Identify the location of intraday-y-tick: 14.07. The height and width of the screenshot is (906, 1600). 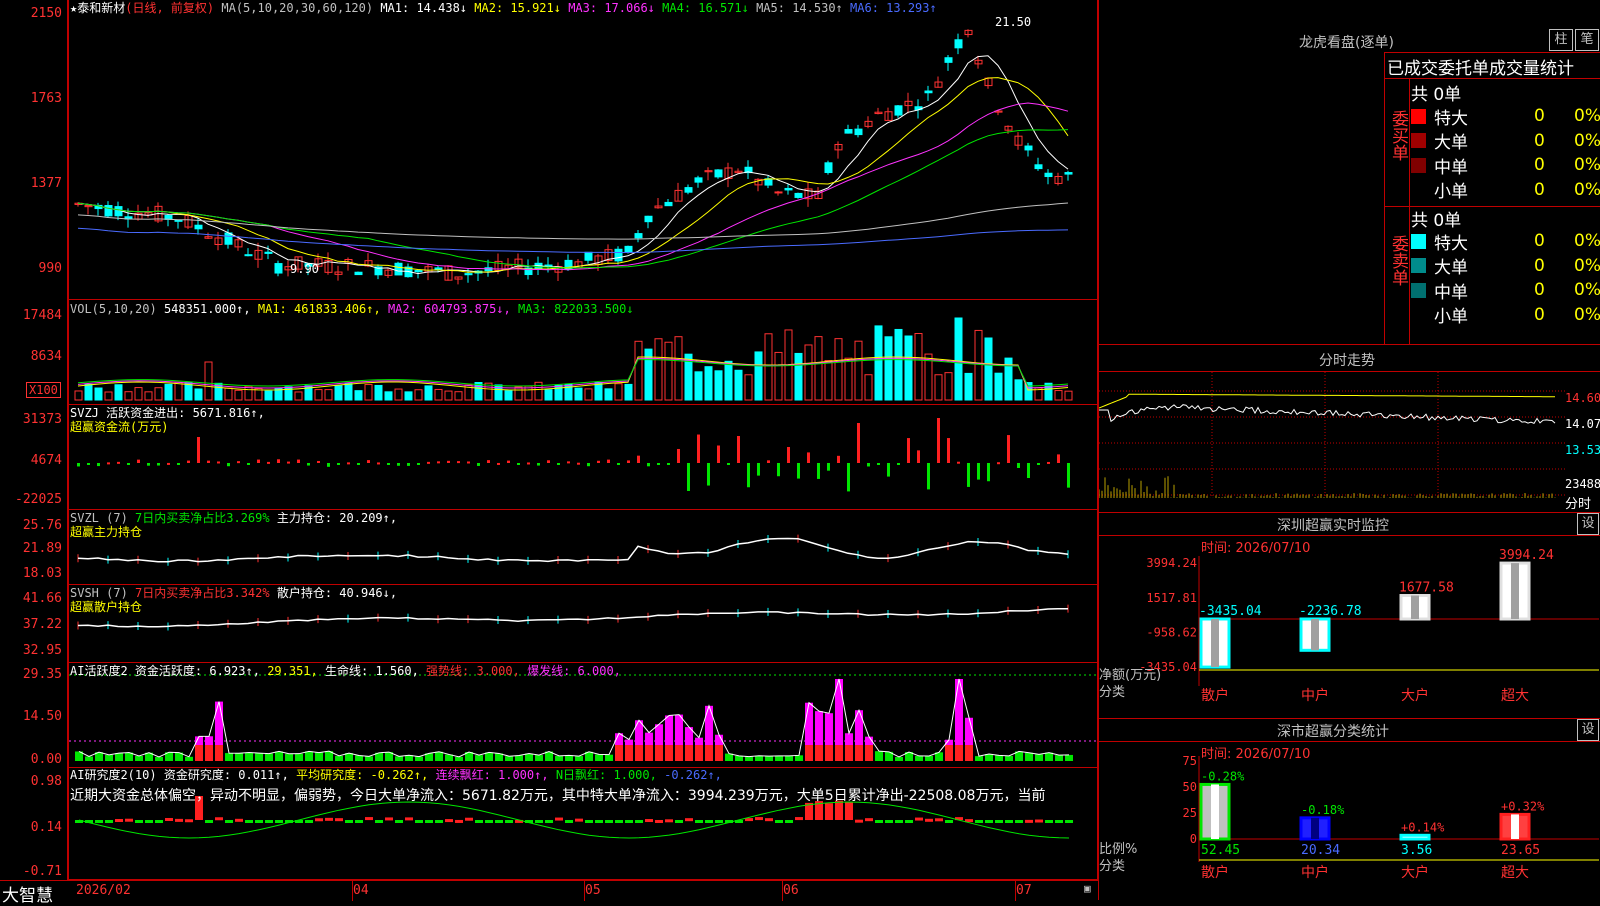
(1582, 424).